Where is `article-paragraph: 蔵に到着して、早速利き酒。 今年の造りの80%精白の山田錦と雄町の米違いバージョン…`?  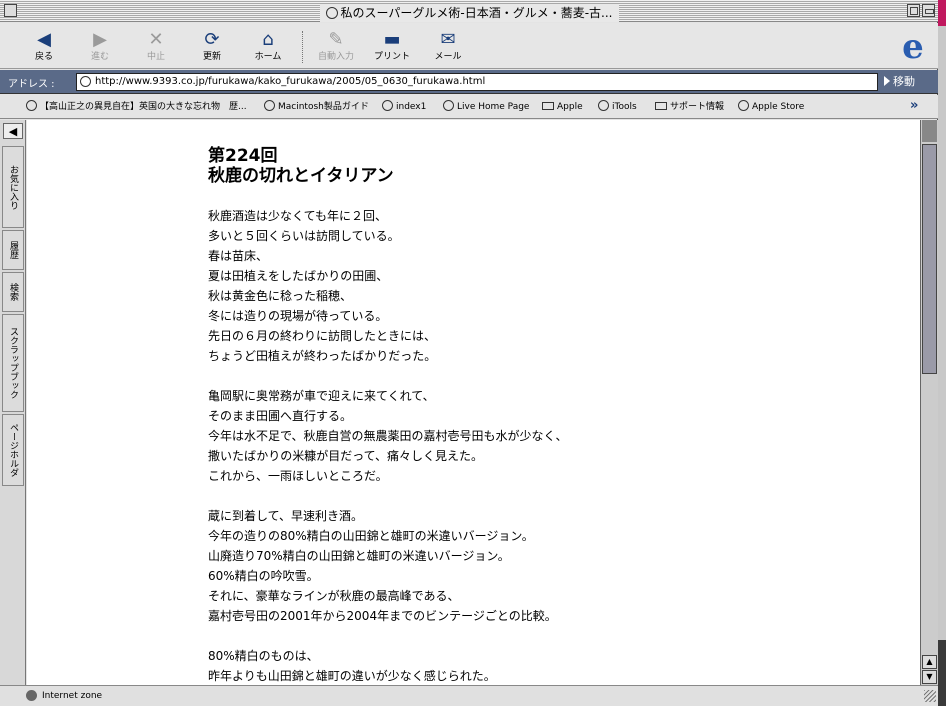
article-paragraph: 蔵に到着して、早速利き酒。 今年の造りの80%精白の山田錦と雄町の米違いバージョン… is located at coordinates (388, 566).